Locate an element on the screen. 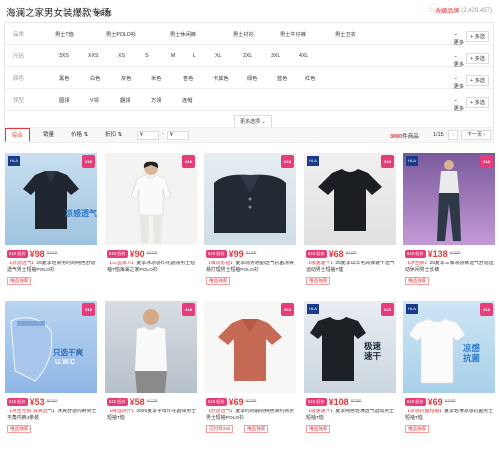 The width and height of the screenshot is (500, 453). filter-option: 3XL is located at coordinates (275, 56).